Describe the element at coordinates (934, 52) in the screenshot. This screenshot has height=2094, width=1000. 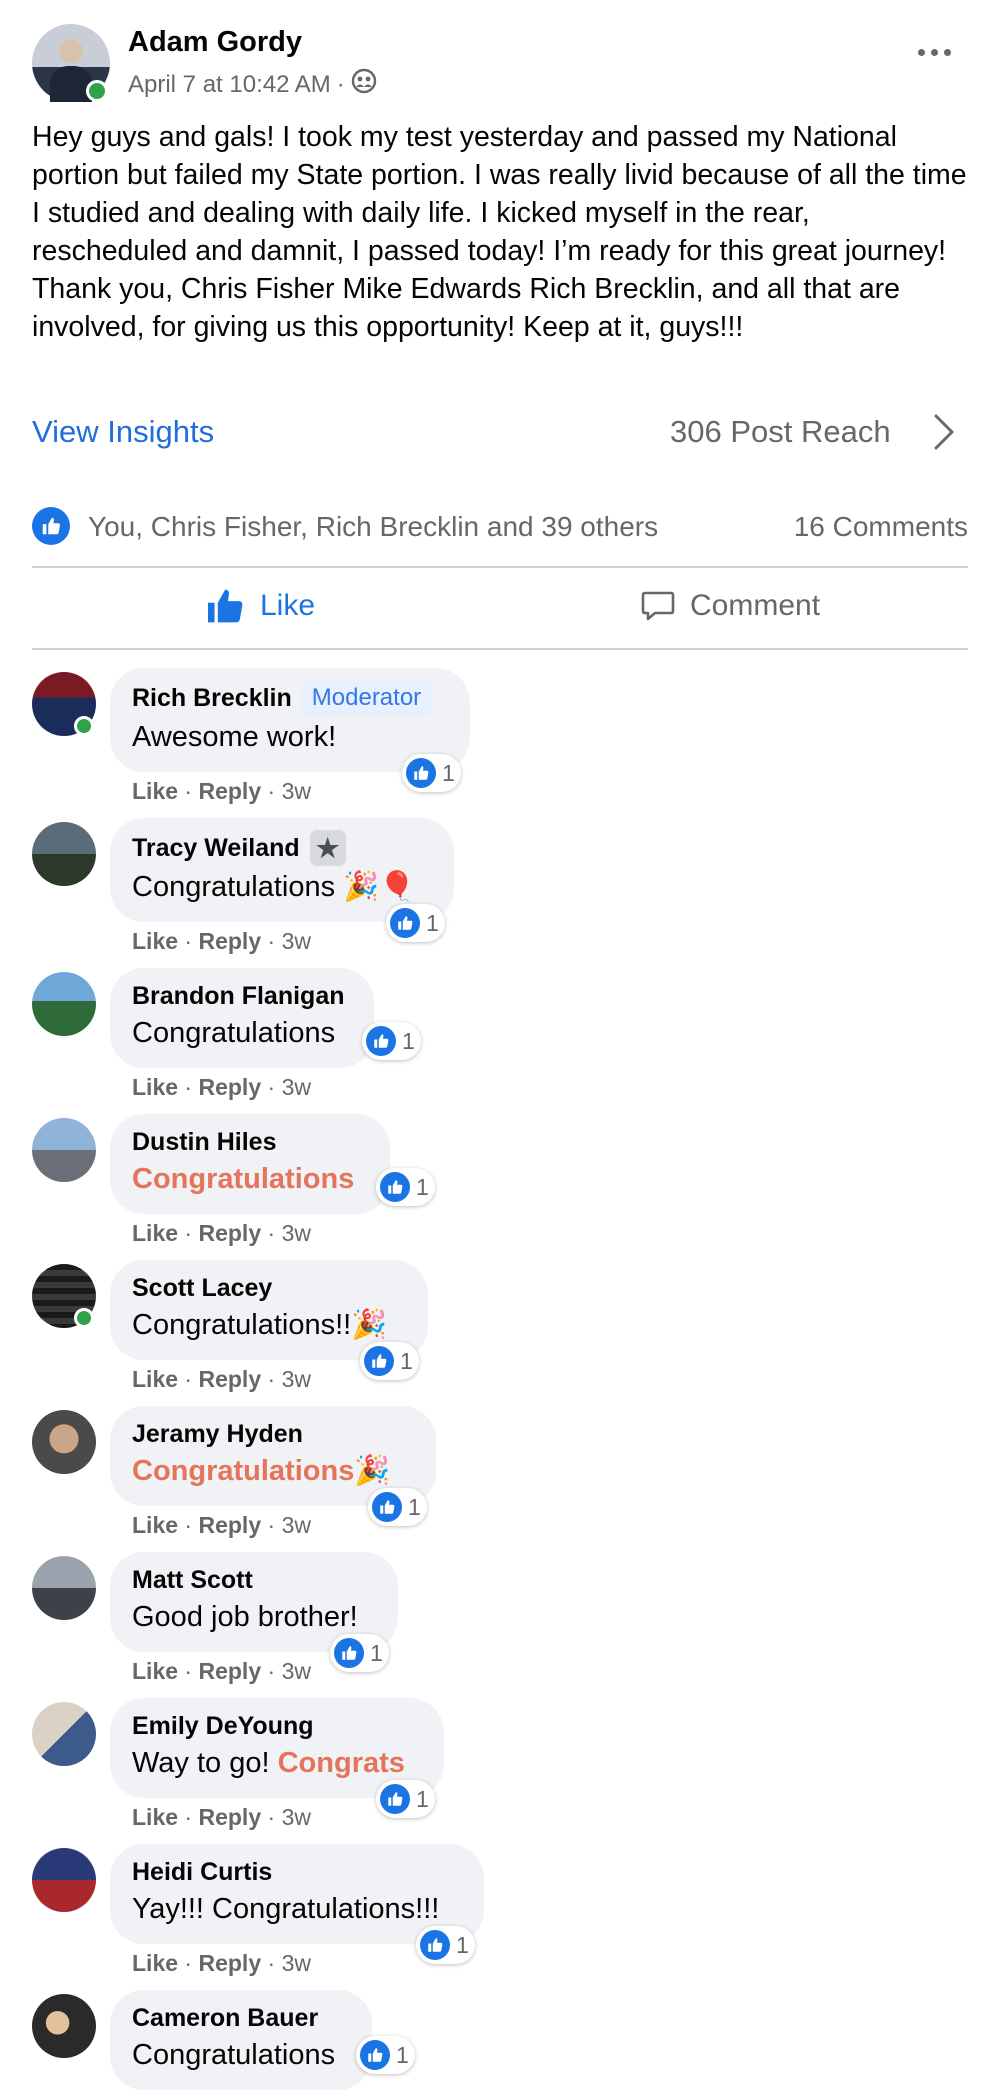
I see `more-options-button` at that location.